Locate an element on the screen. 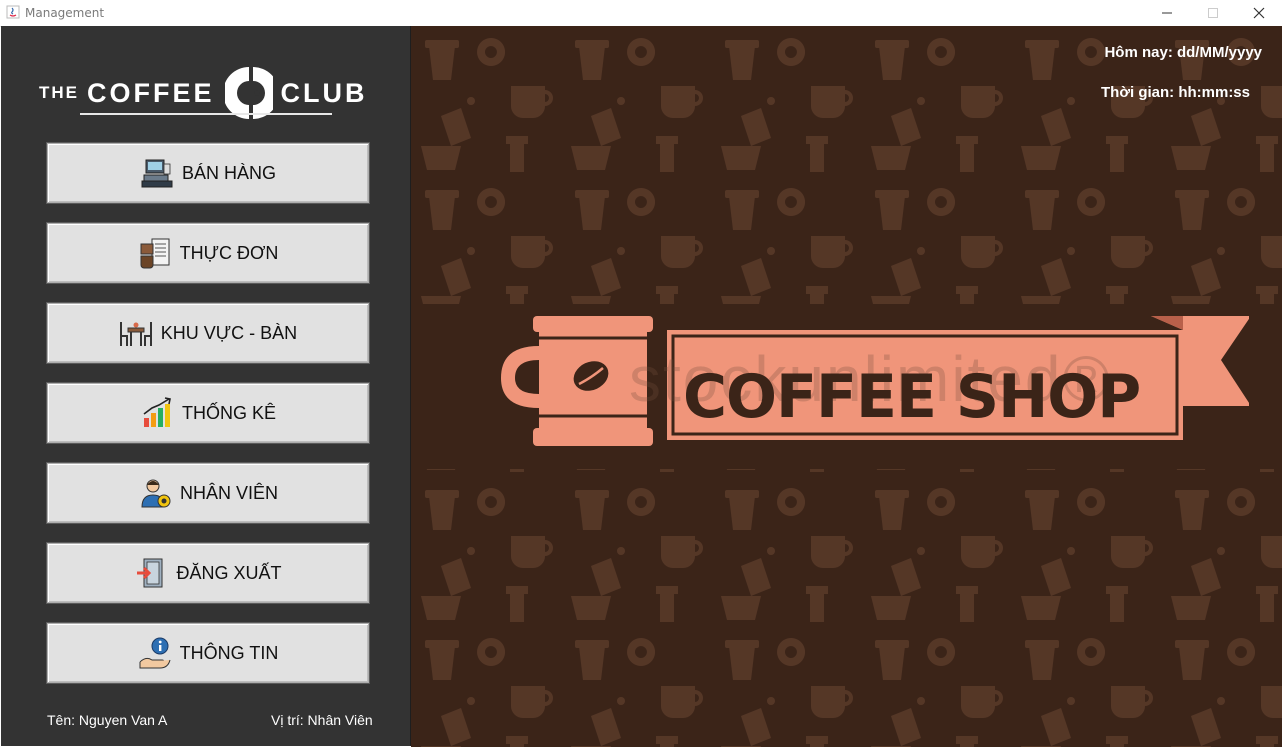  nhan-vien-button: NHÂN VIÊN is located at coordinates (208, 493).